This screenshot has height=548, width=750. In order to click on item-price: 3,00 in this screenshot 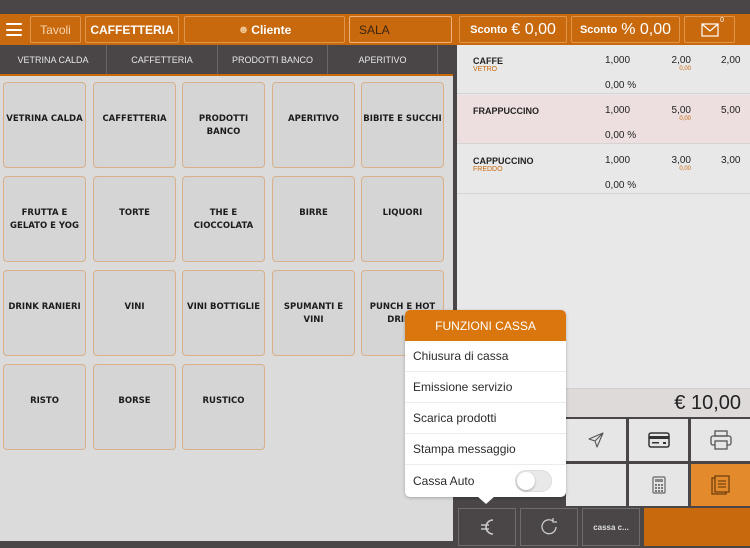, I will do `click(681, 160)`.